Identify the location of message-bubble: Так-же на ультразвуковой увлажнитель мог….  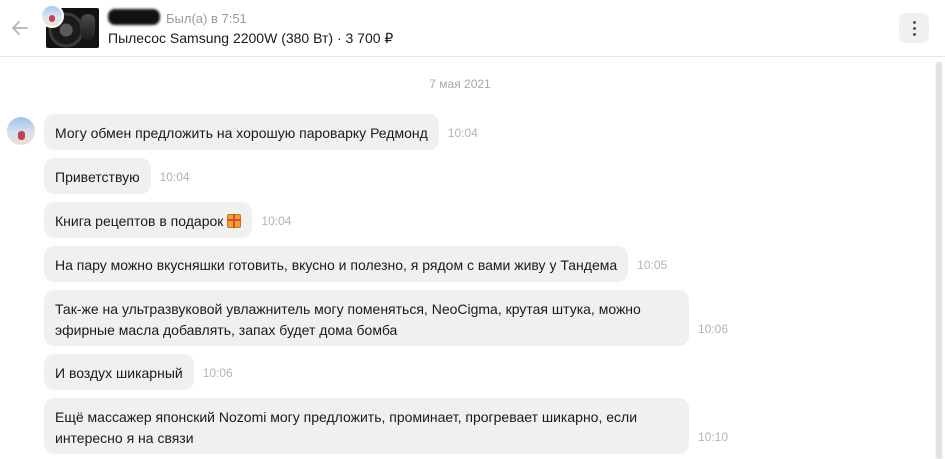
(366, 318).